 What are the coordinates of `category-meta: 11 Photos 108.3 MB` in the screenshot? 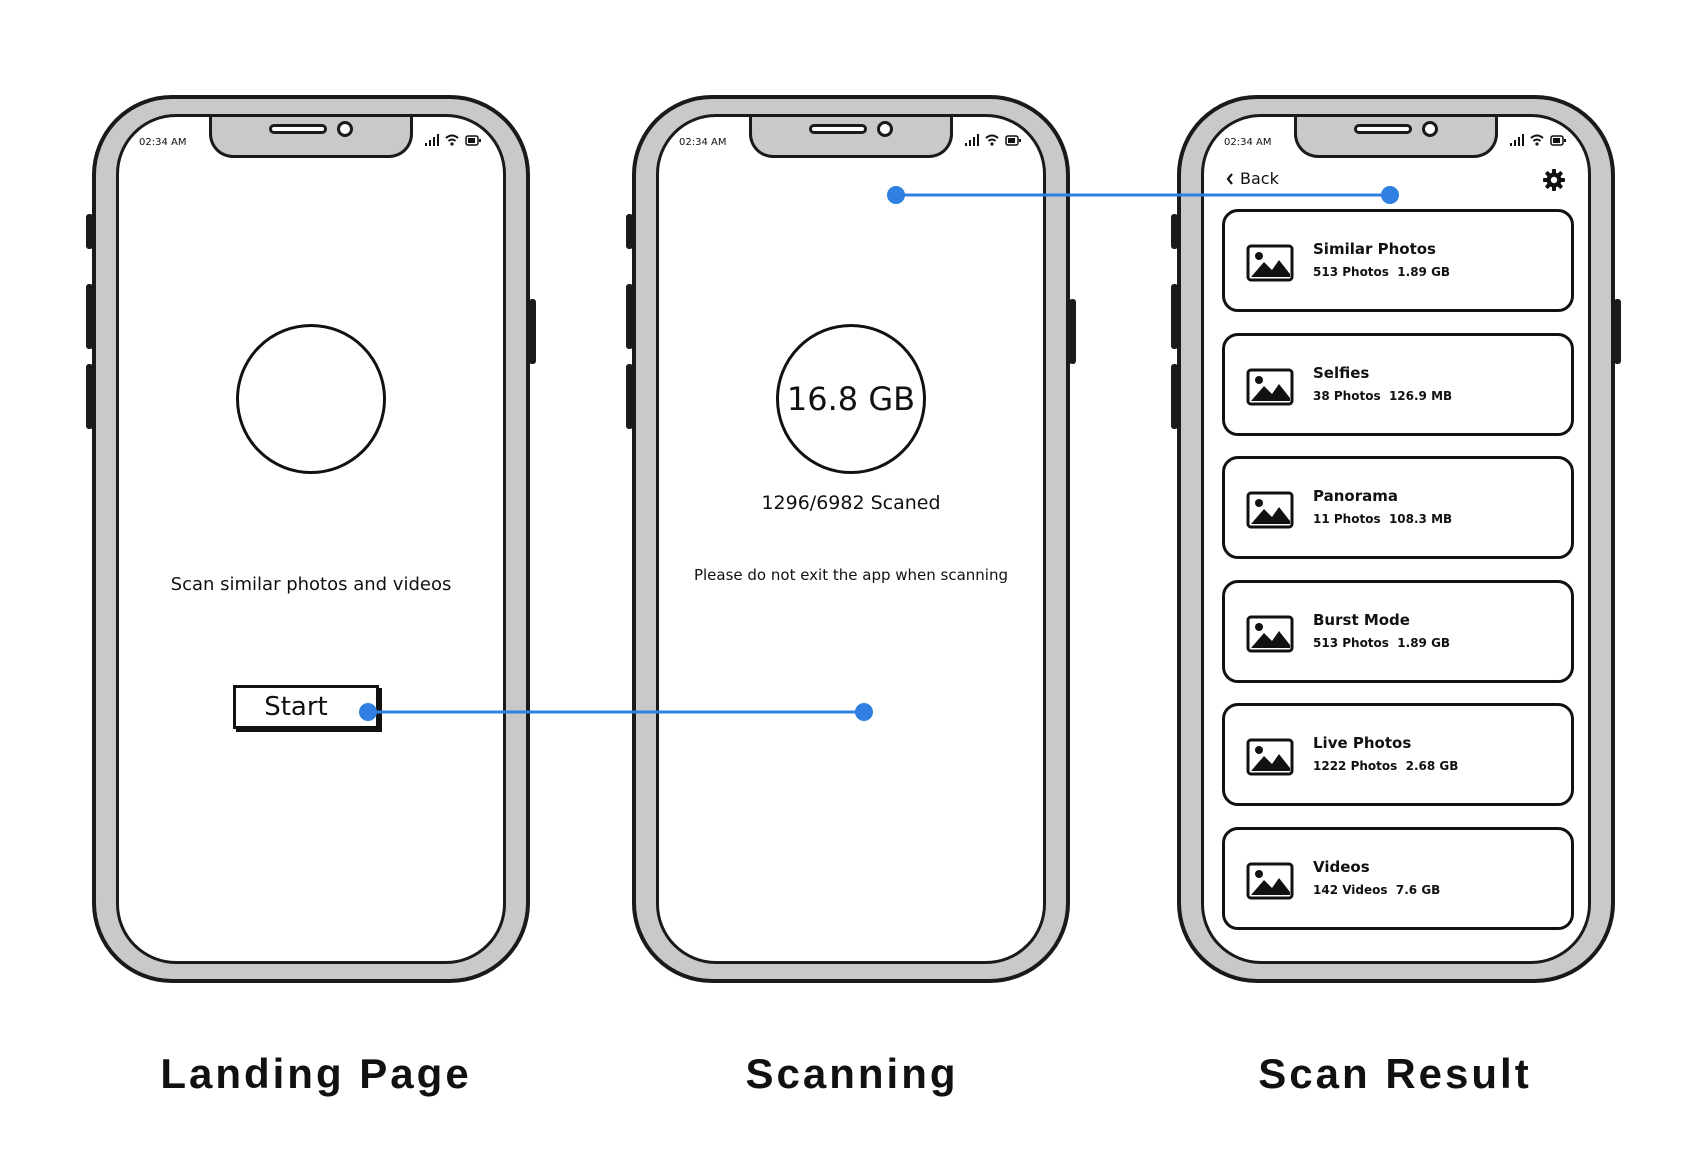 It's located at (1382, 519).